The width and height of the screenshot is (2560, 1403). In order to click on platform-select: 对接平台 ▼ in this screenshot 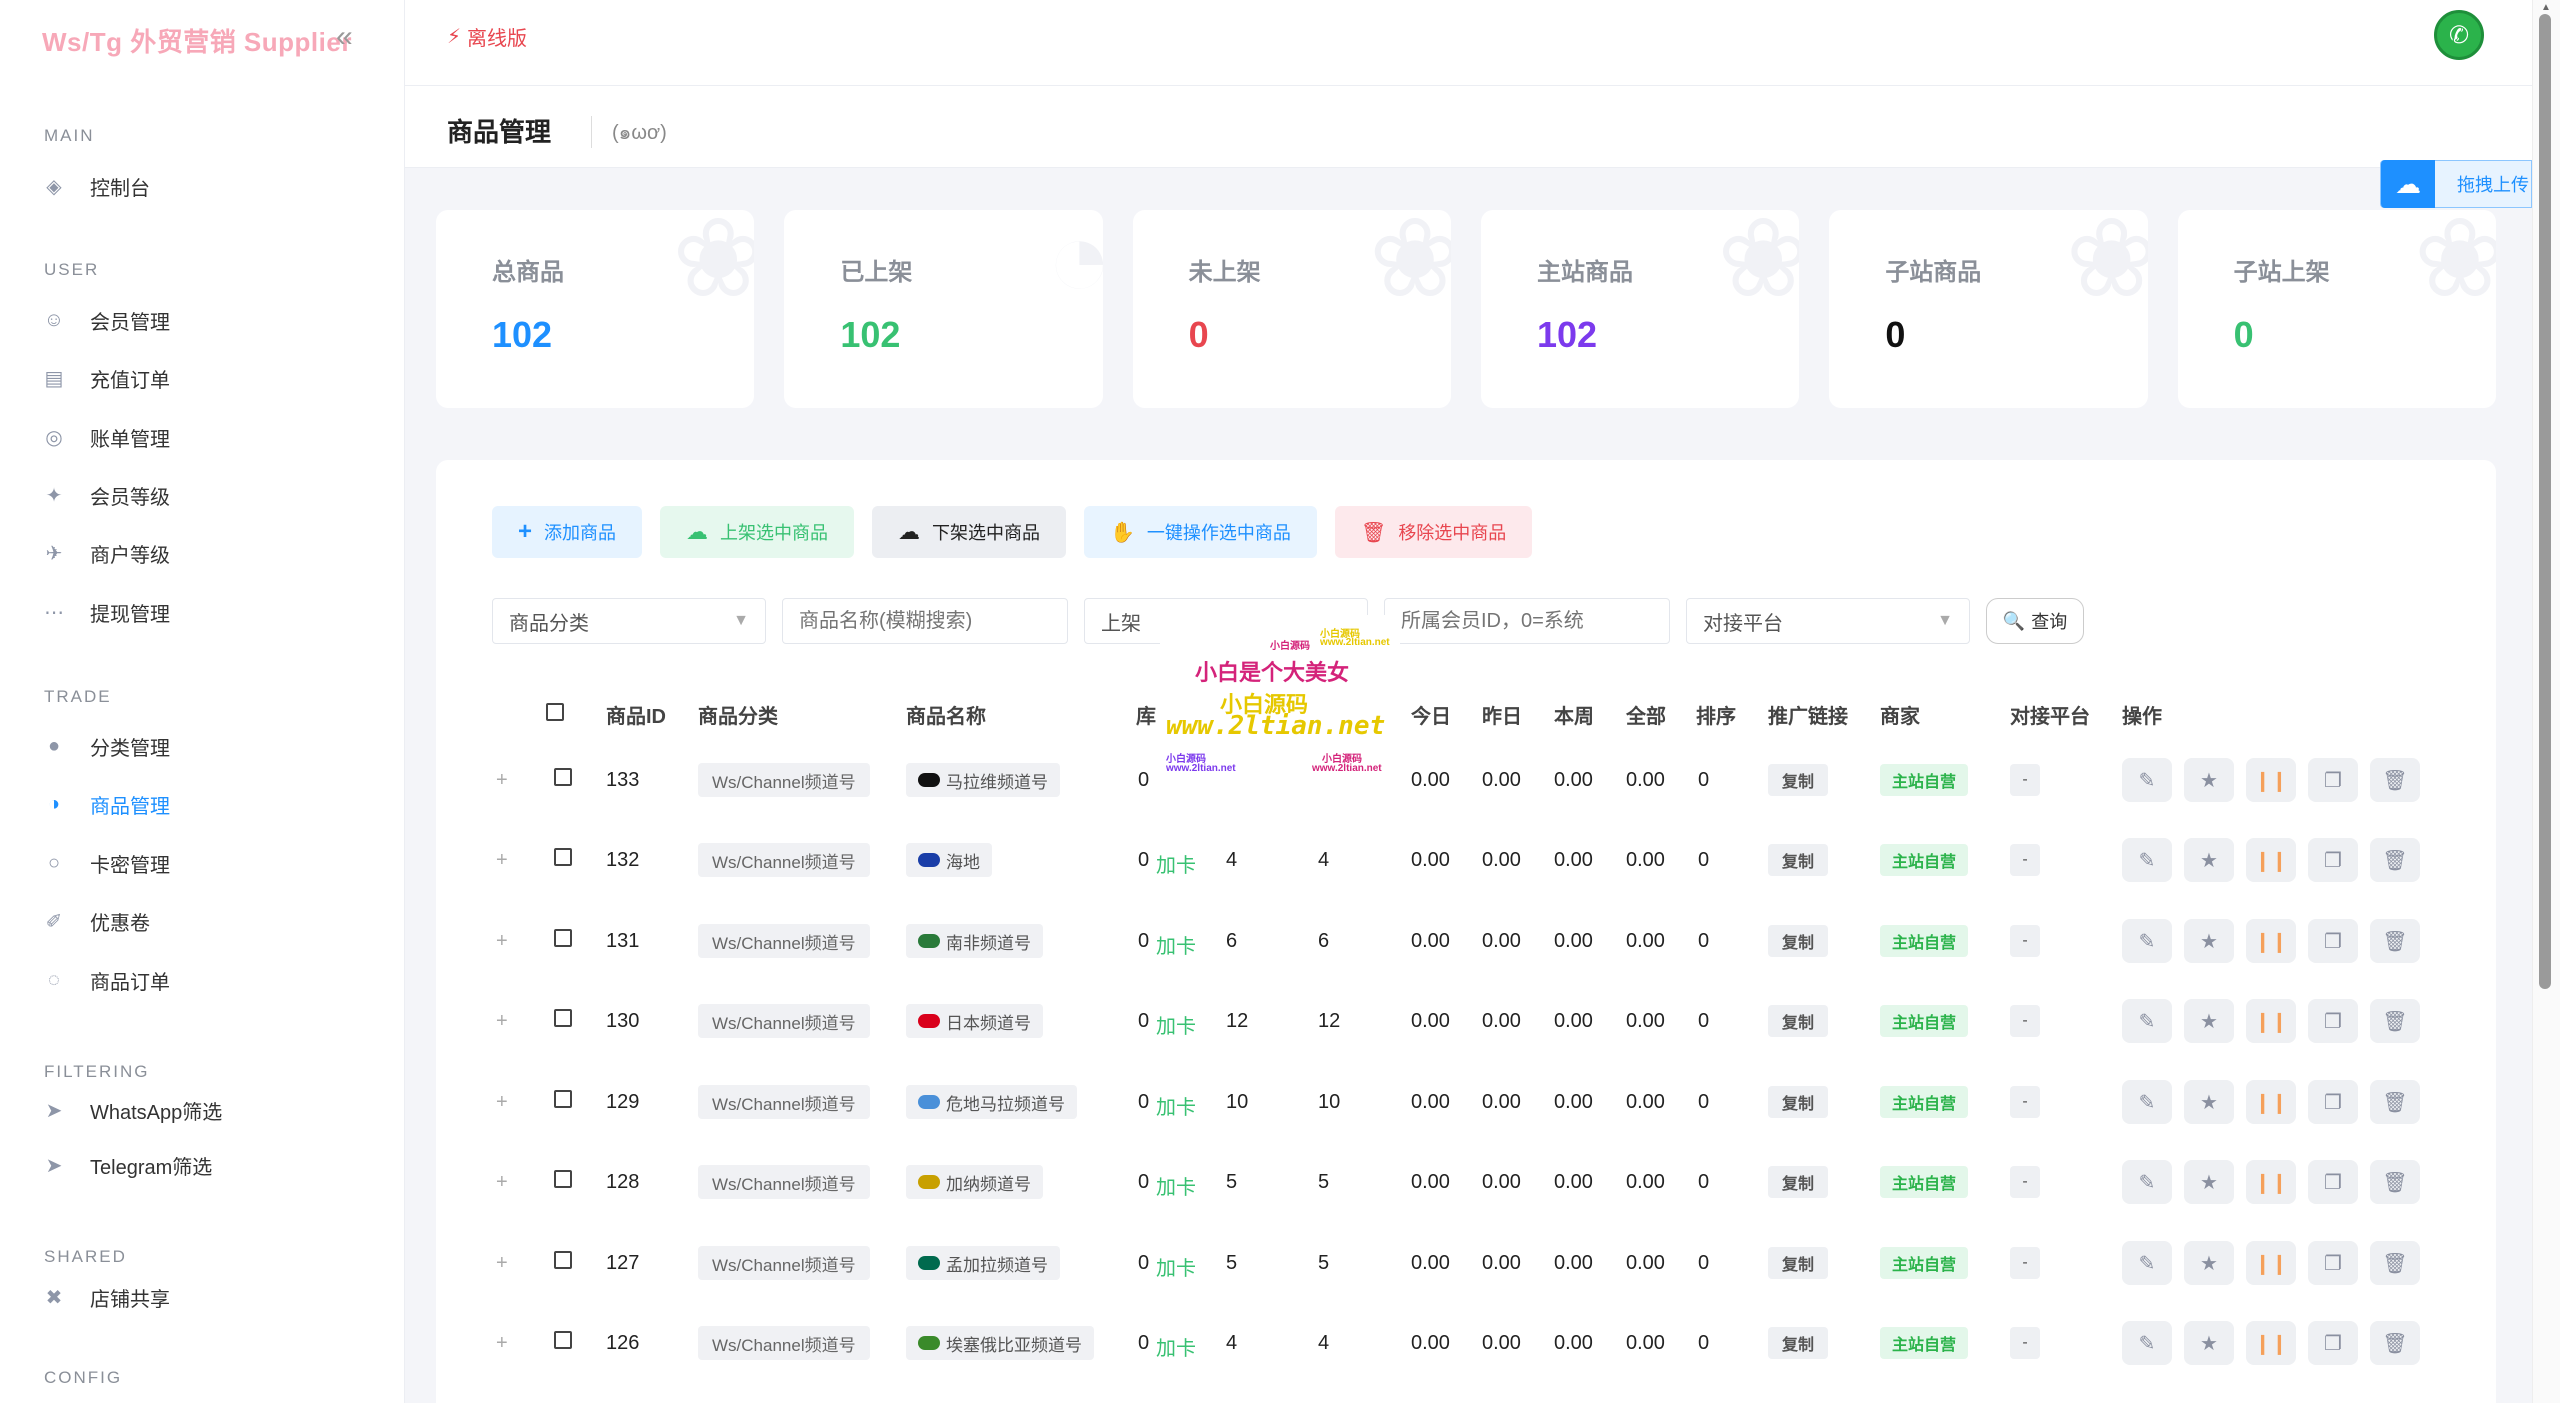, I will do `click(1828, 621)`.